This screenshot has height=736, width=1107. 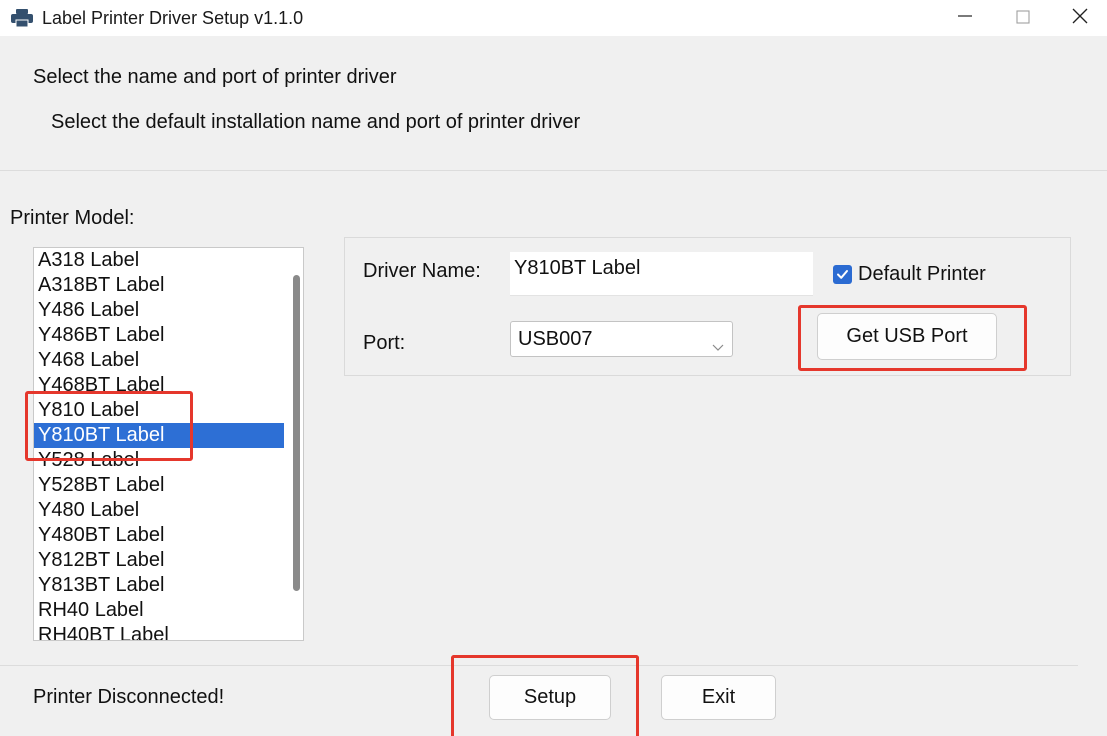 I want to click on printer-model-item: Y480BT Label, so click(x=159, y=535).